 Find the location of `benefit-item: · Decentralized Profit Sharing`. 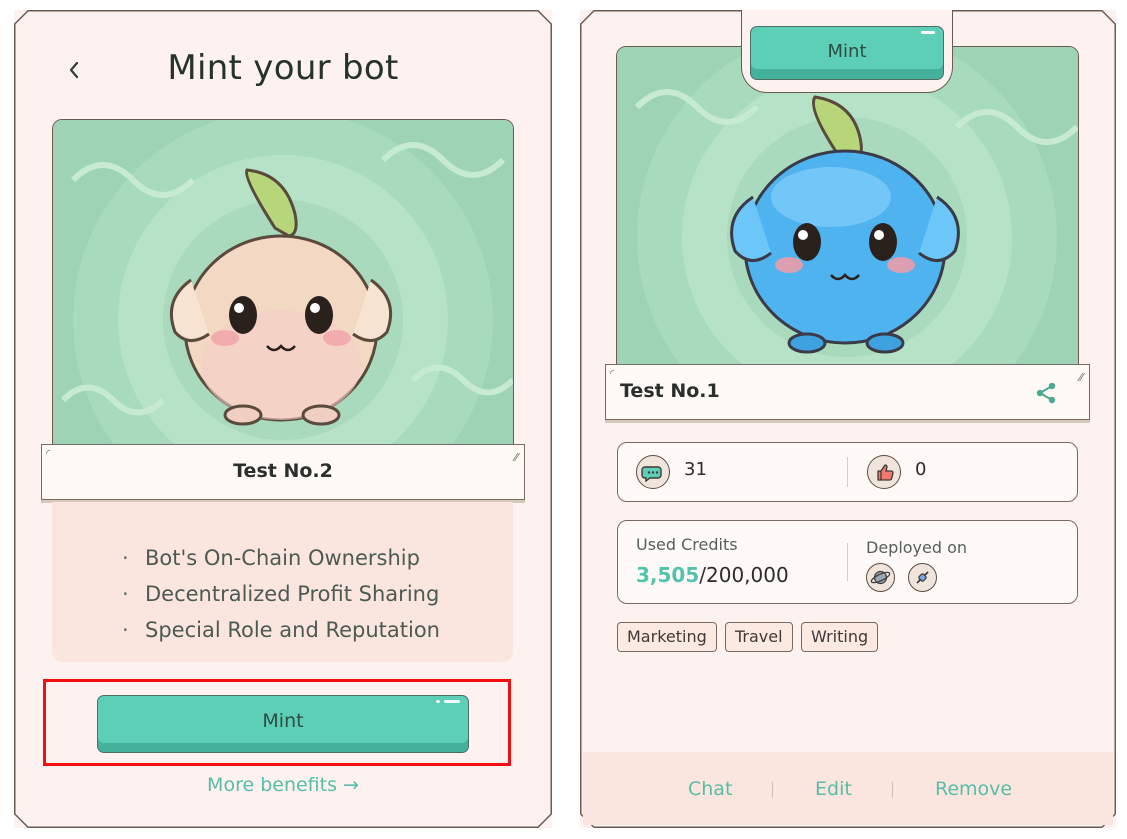

benefit-item: · Decentralized Profit Sharing is located at coordinates (280, 594).